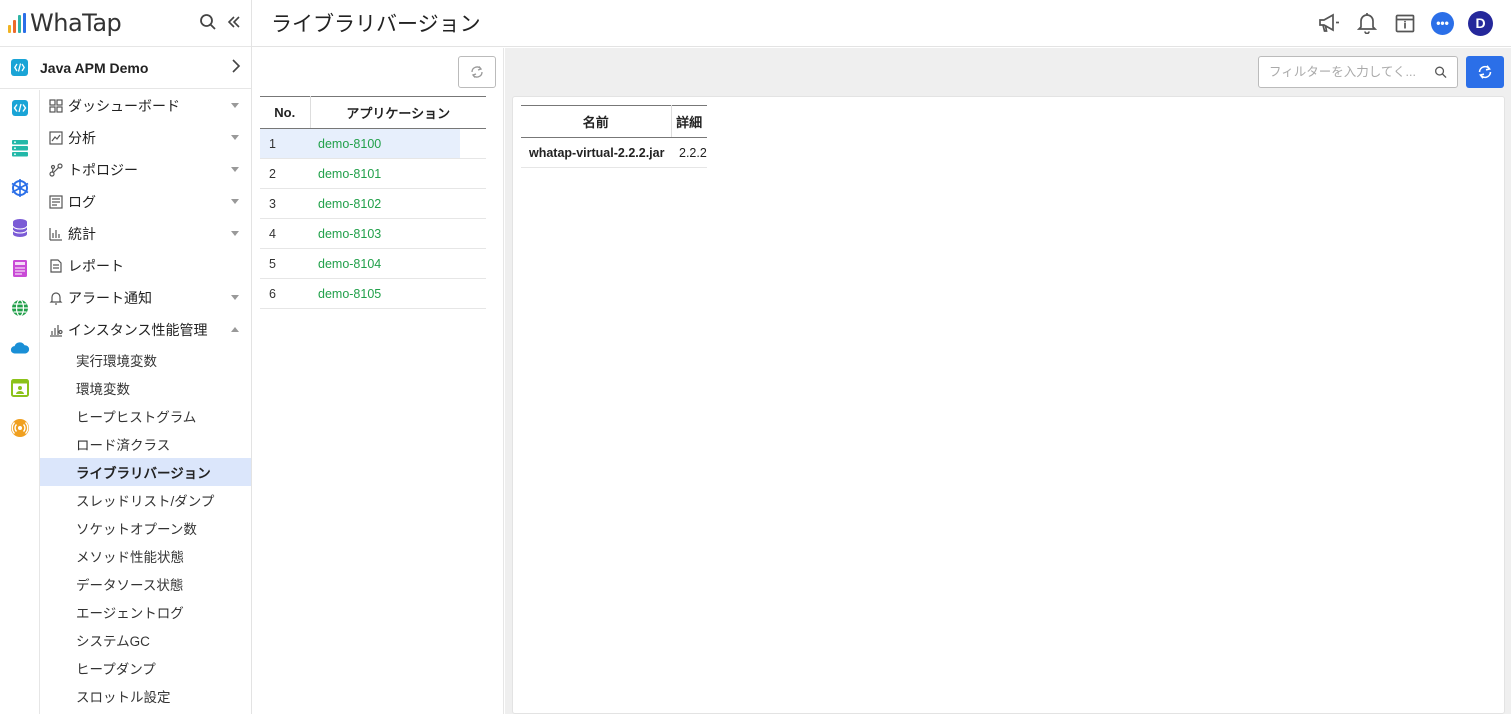  What do you see at coordinates (689, 152) in the screenshot?
I see `library-version: 2.2.2` at bounding box center [689, 152].